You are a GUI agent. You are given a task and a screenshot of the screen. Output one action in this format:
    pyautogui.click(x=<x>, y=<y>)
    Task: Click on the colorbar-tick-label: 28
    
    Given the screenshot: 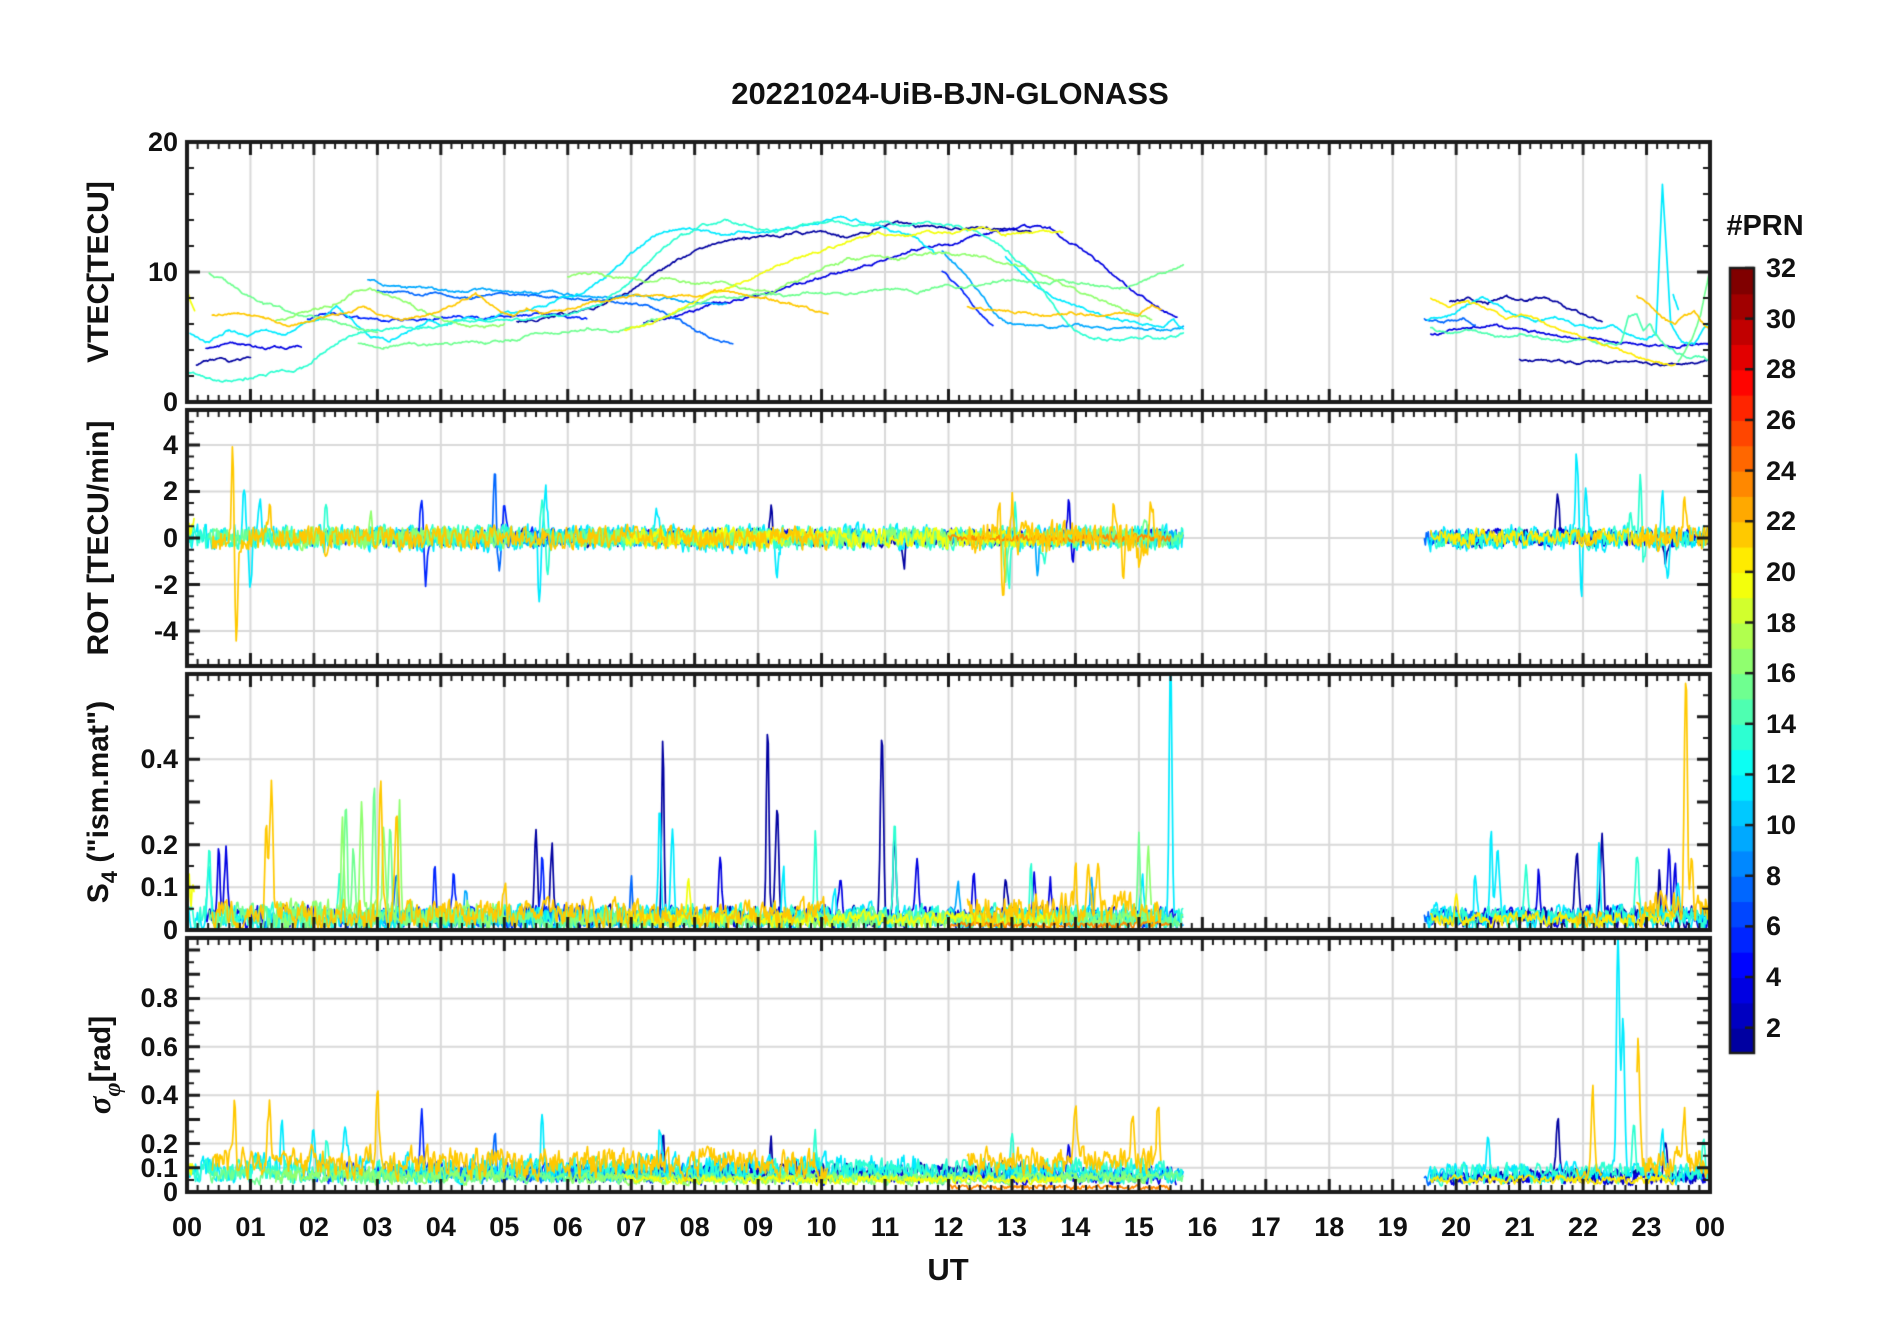 What is the action you would take?
    pyautogui.click(x=1781, y=369)
    